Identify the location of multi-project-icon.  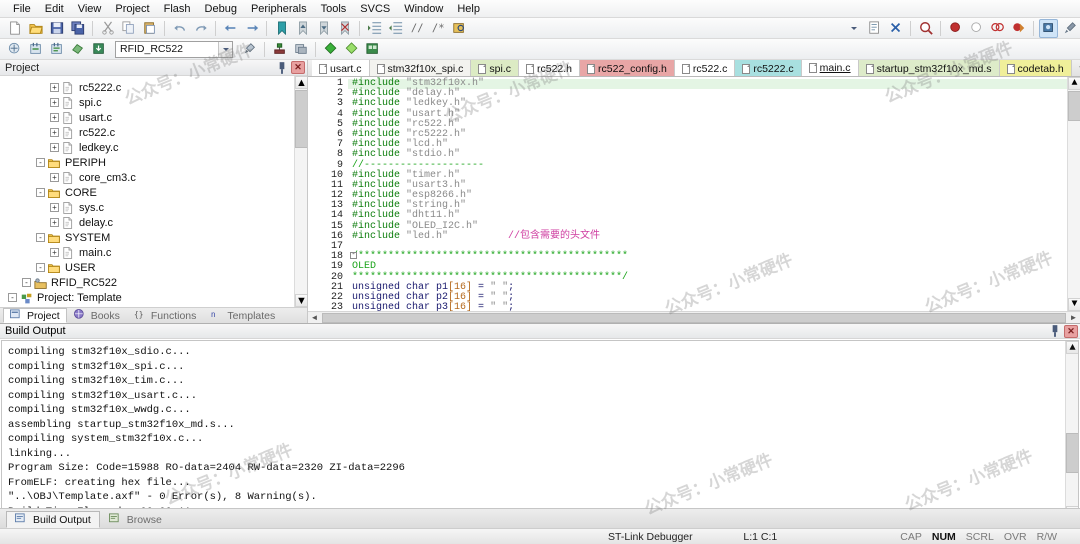
(372, 49).